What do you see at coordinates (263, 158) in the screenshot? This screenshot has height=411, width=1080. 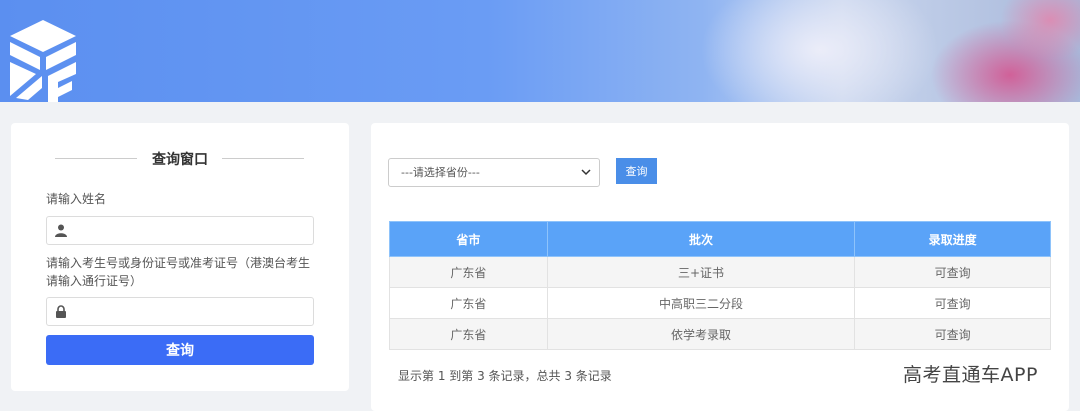 I see `title-divider-right` at bounding box center [263, 158].